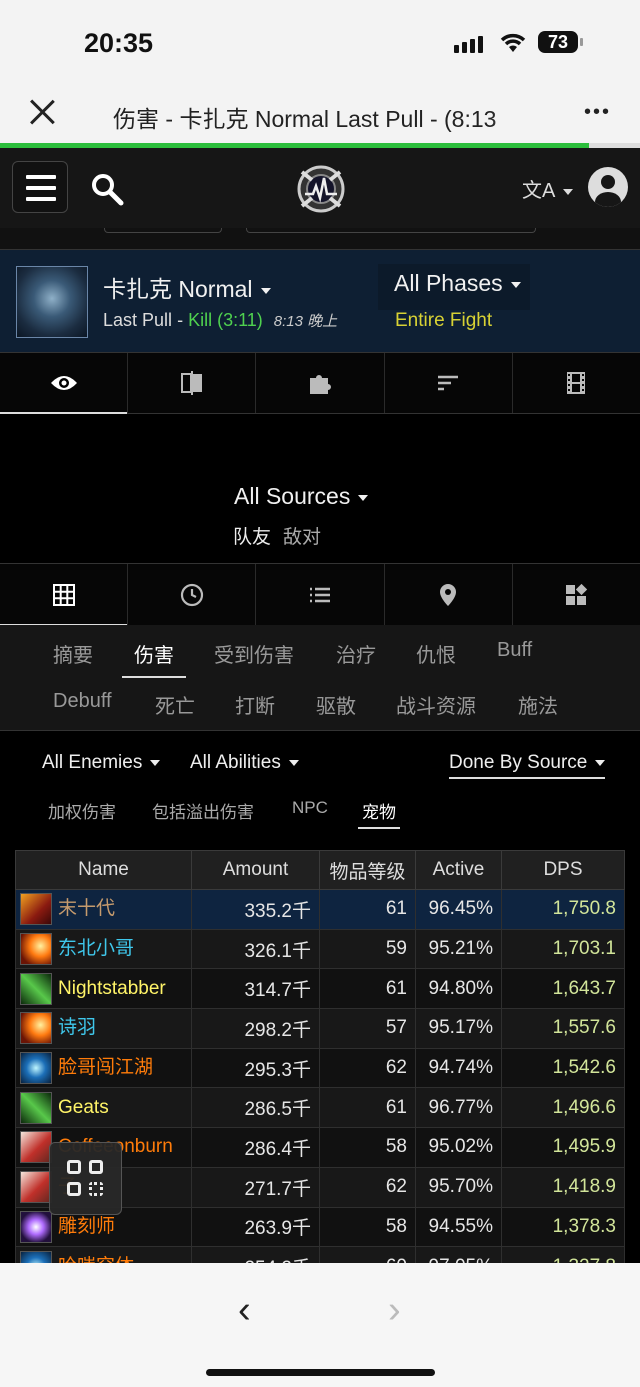 The height and width of the screenshot is (1387, 640). What do you see at coordinates (320, 949) in the screenshot?
I see `table-row: 东北小哥 326.1千 59 95.21% 1,703.1` at bounding box center [320, 949].